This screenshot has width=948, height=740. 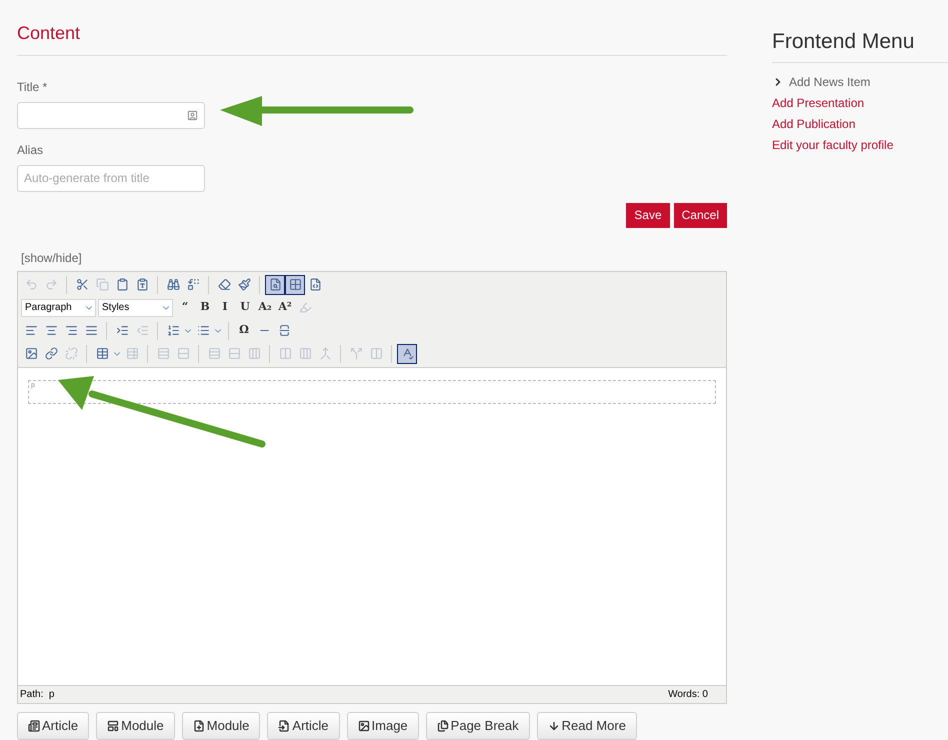 I want to click on format-dropdown: Paragraph, so click(x=58, y=307).